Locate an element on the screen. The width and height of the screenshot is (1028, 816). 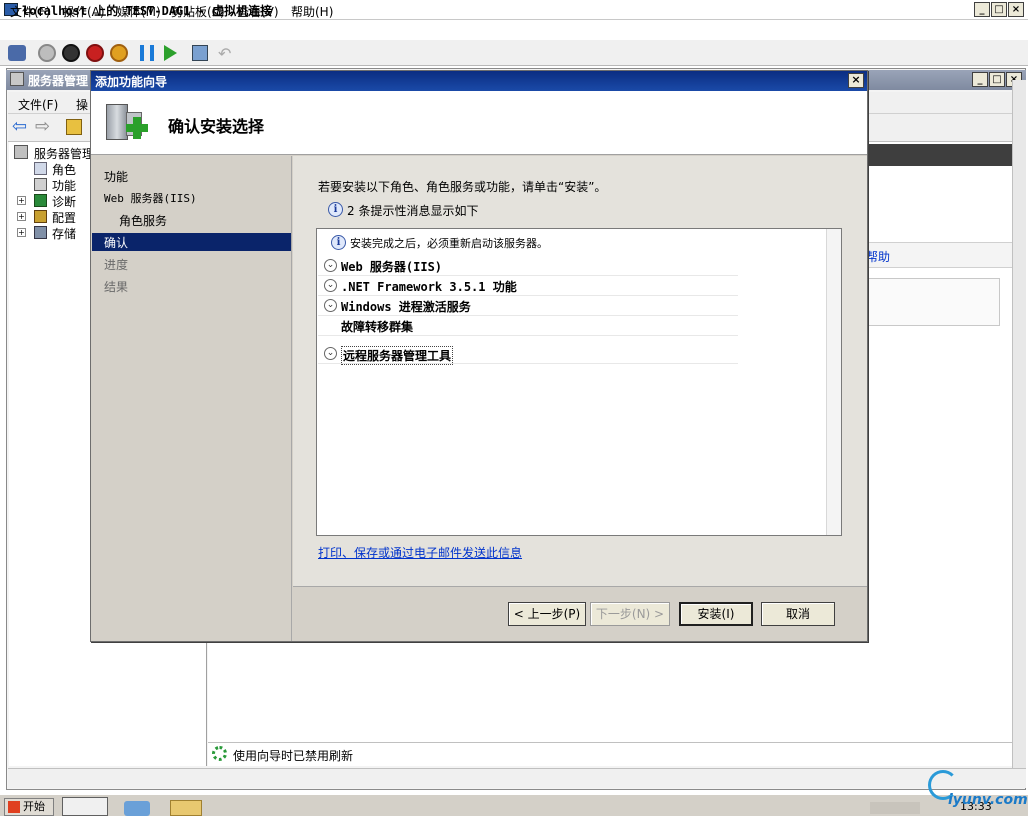
sm-app-icon is located at coordinates (17, 79).